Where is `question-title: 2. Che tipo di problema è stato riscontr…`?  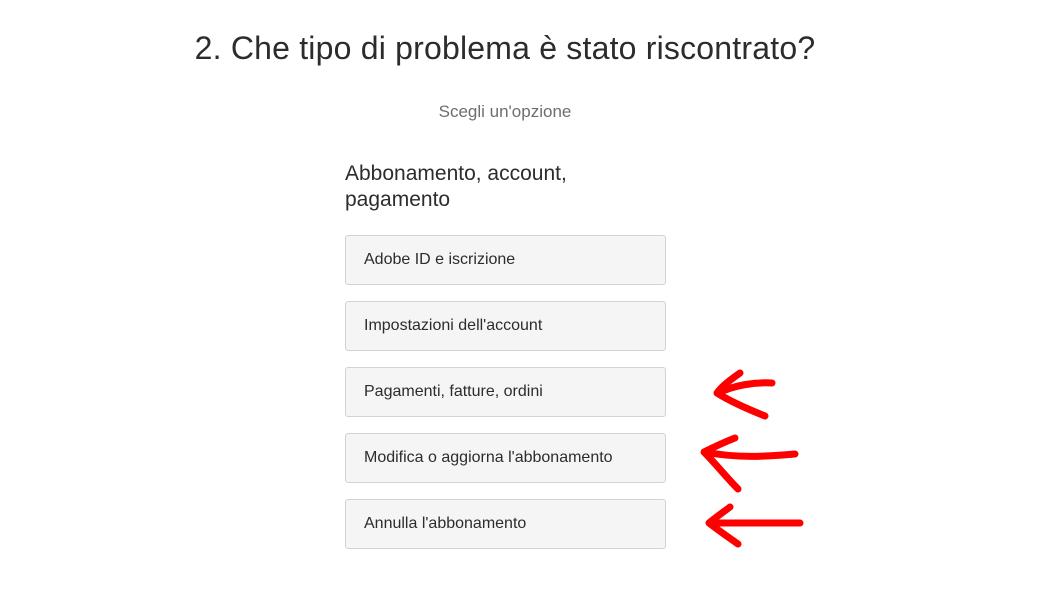 question-title: 2. Che tipo di problema è stato riscontr… is located at coordinates (505, 48).